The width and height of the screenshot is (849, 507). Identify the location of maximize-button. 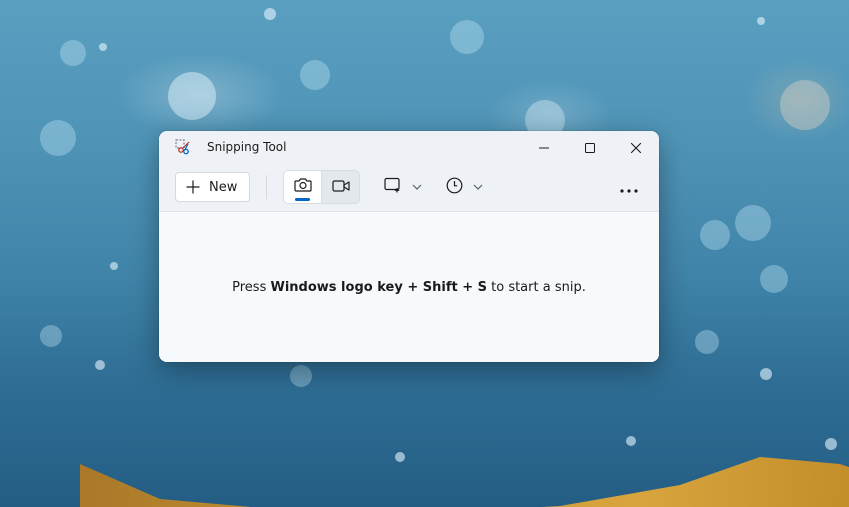
(590, 147).